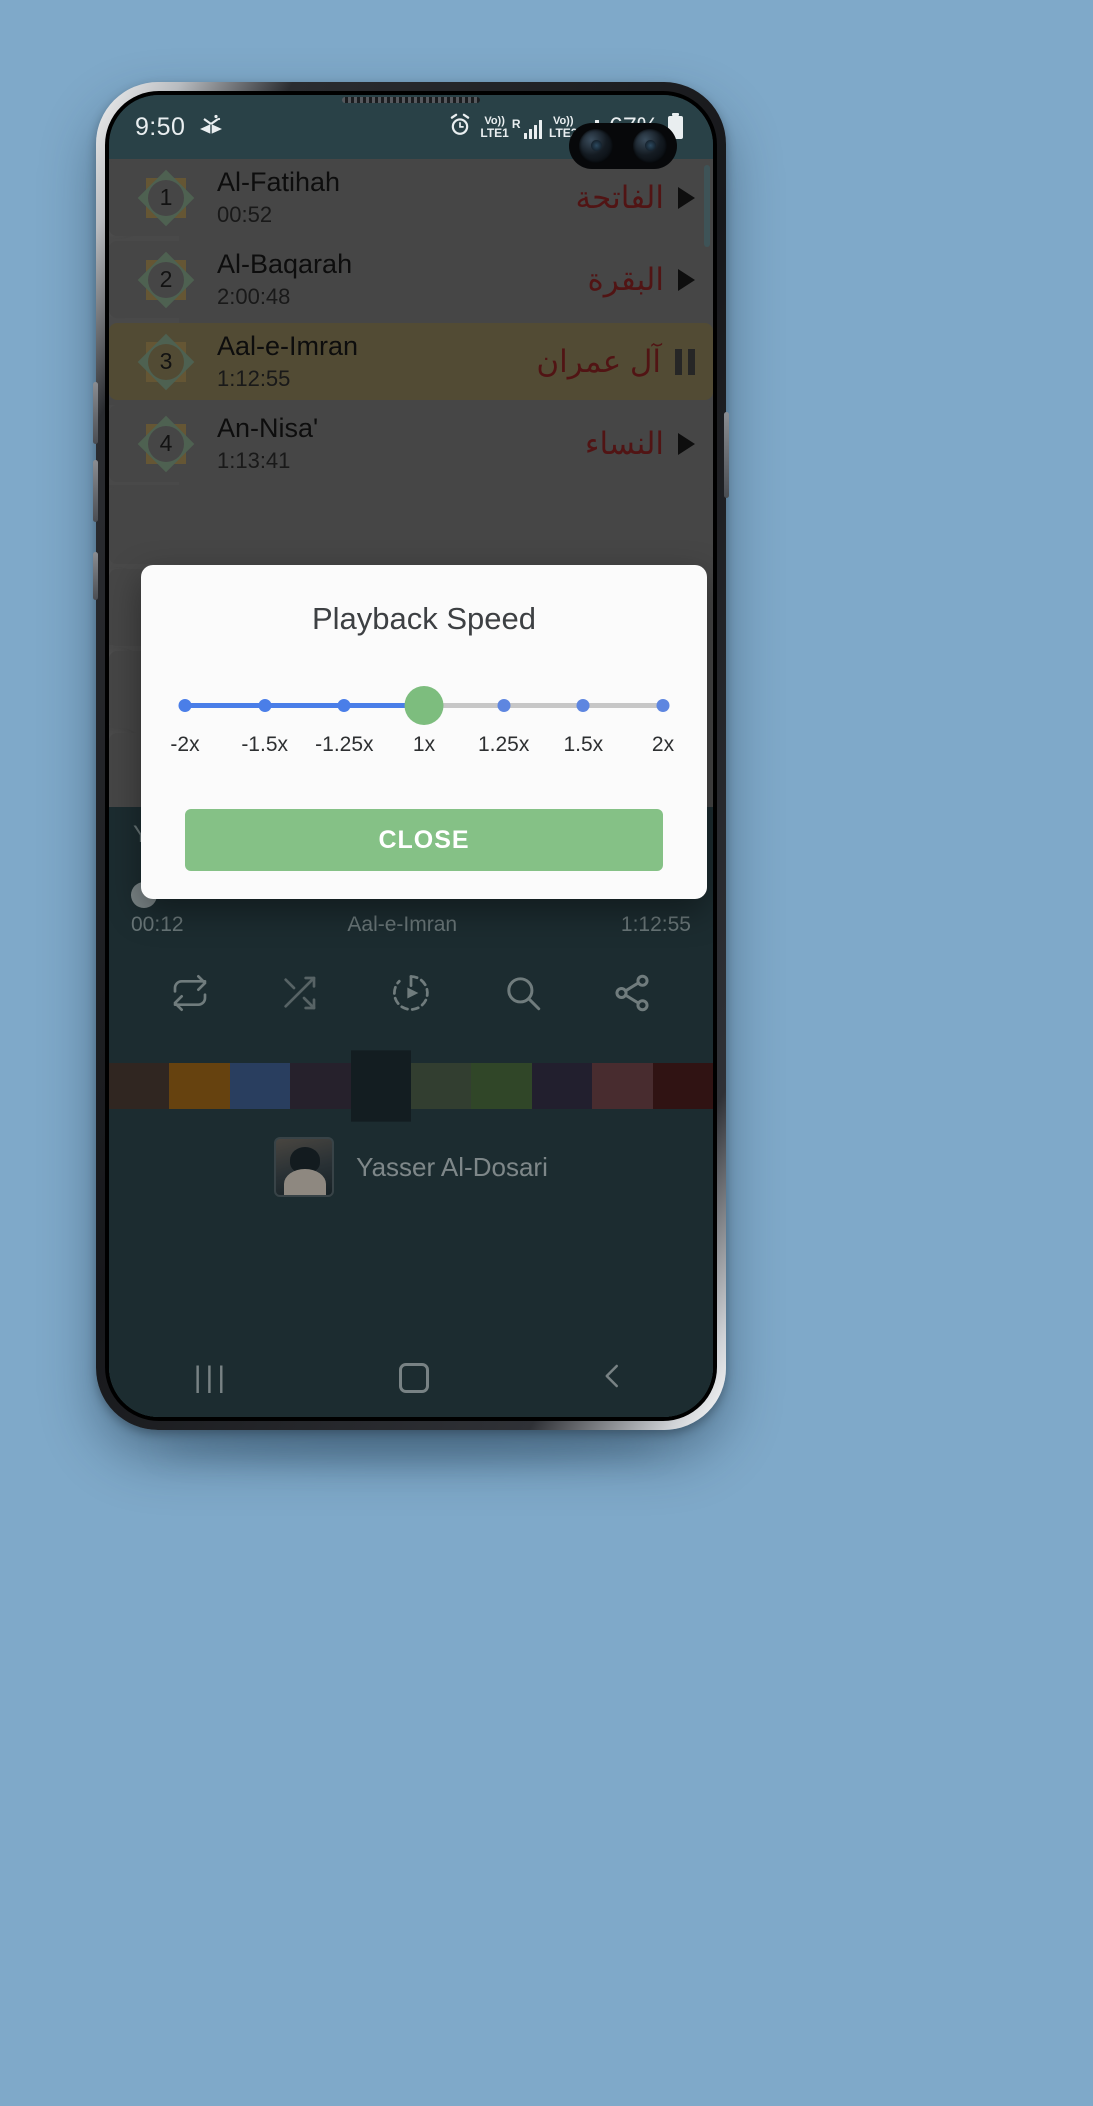 This screenshot has height=2106, width=1093. I want to click on slider-fill, so click(304, 705).